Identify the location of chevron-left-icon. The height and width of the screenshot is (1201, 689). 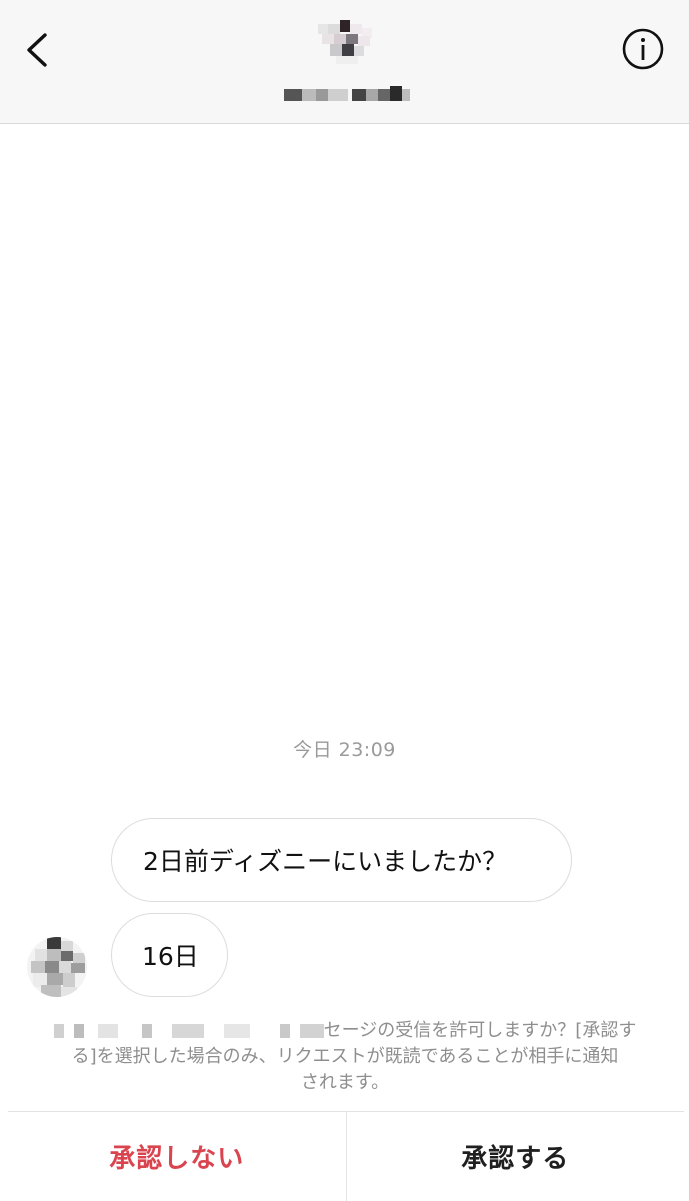
(37, 50).